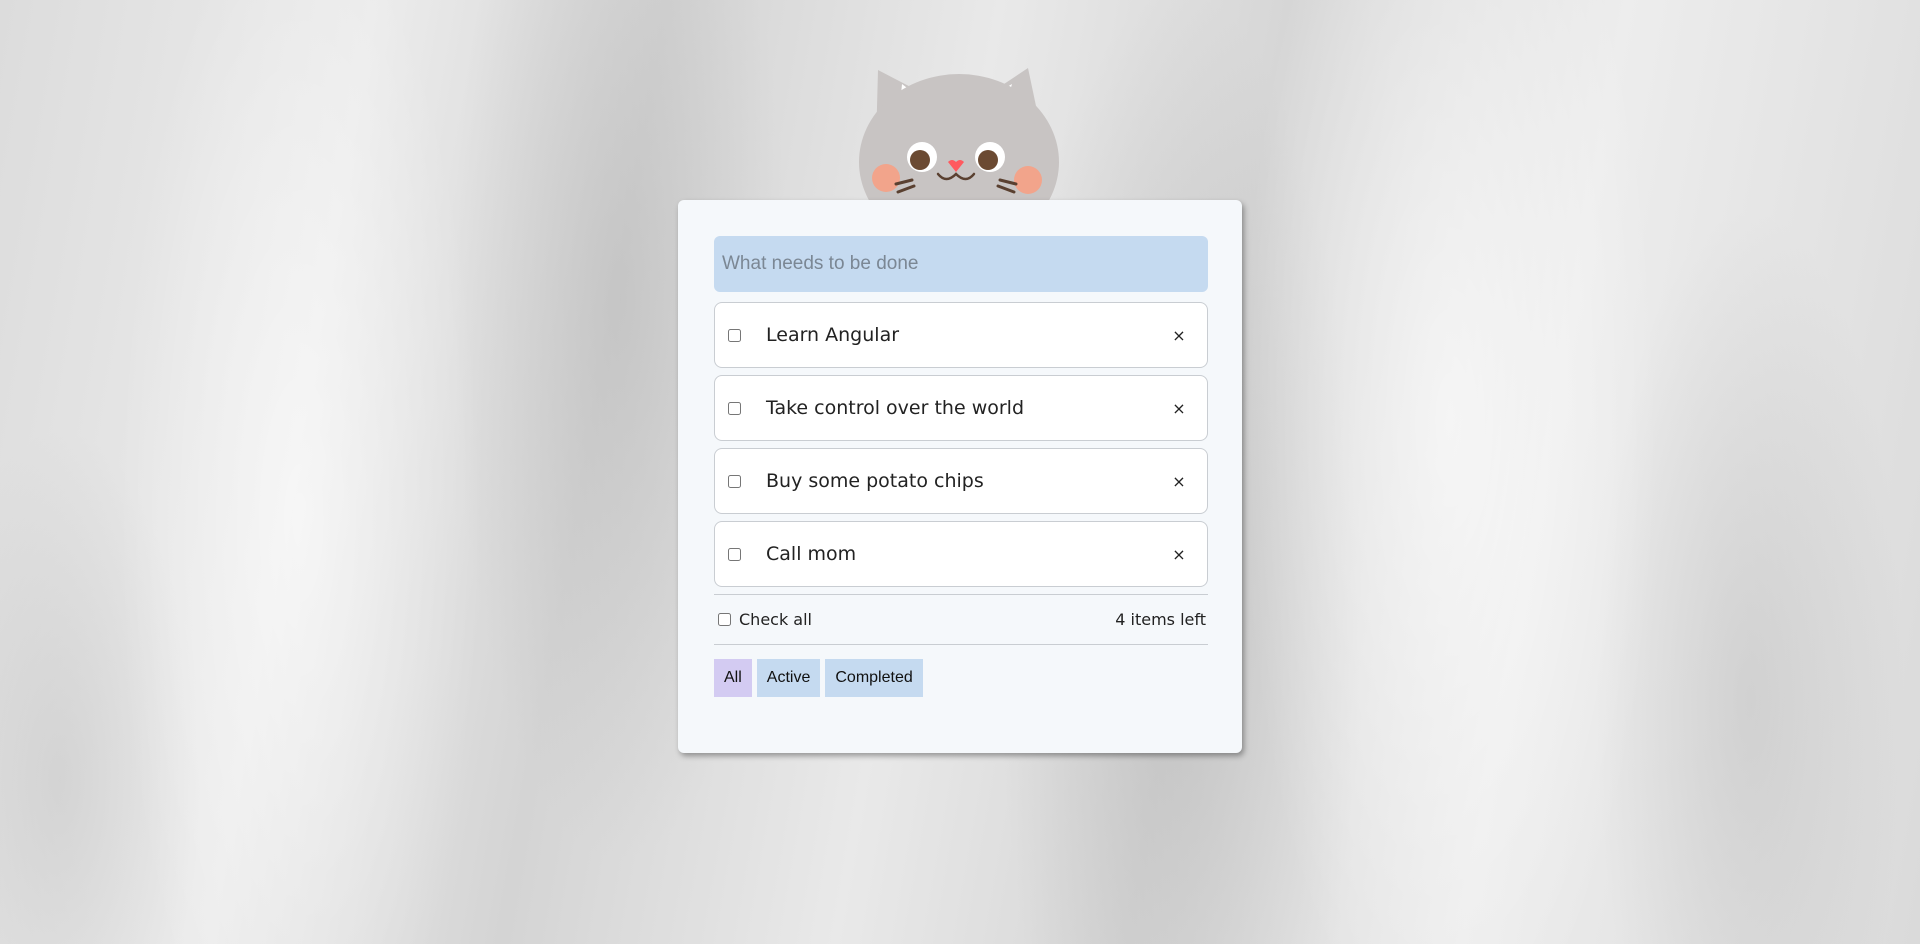  I want to click on new-todo-input, so click(961, 264).